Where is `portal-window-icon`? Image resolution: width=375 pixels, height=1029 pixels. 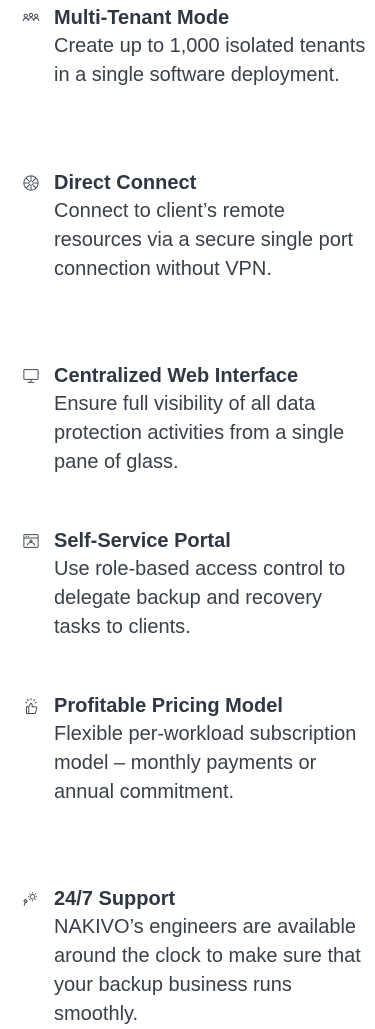 portal-window-icon is located at coordinates (31, 541).